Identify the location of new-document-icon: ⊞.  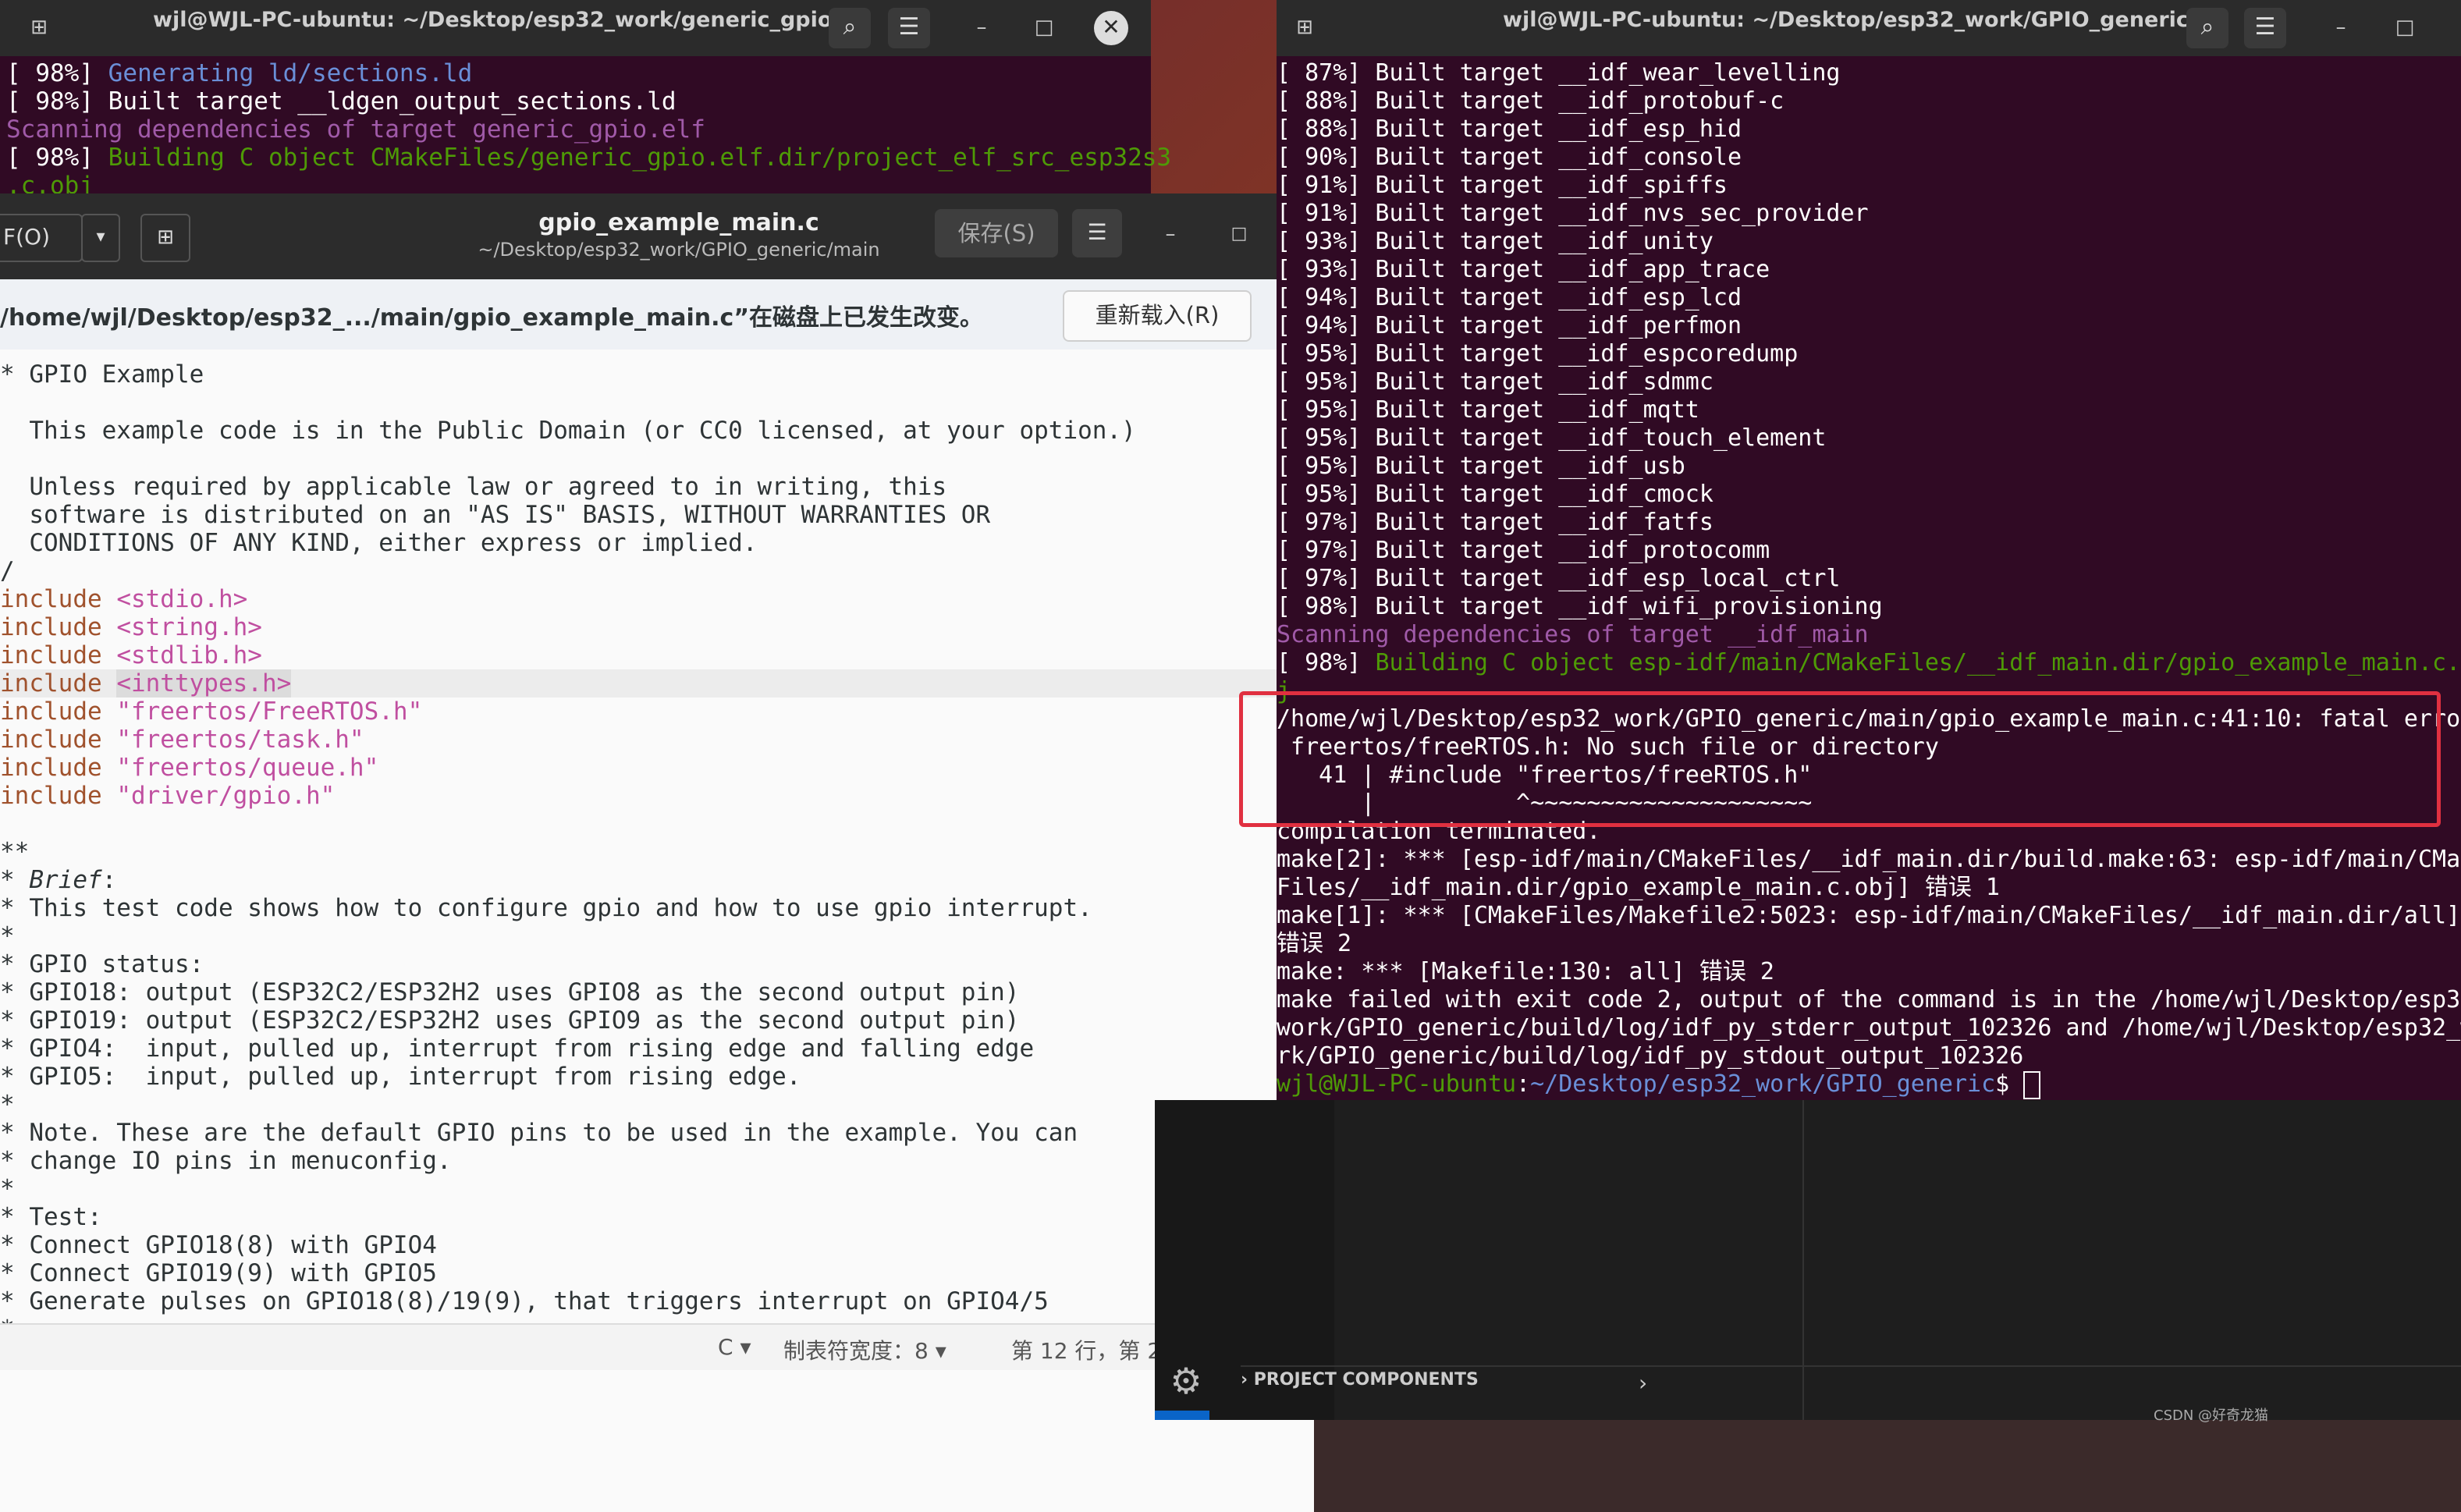
(165, 238).